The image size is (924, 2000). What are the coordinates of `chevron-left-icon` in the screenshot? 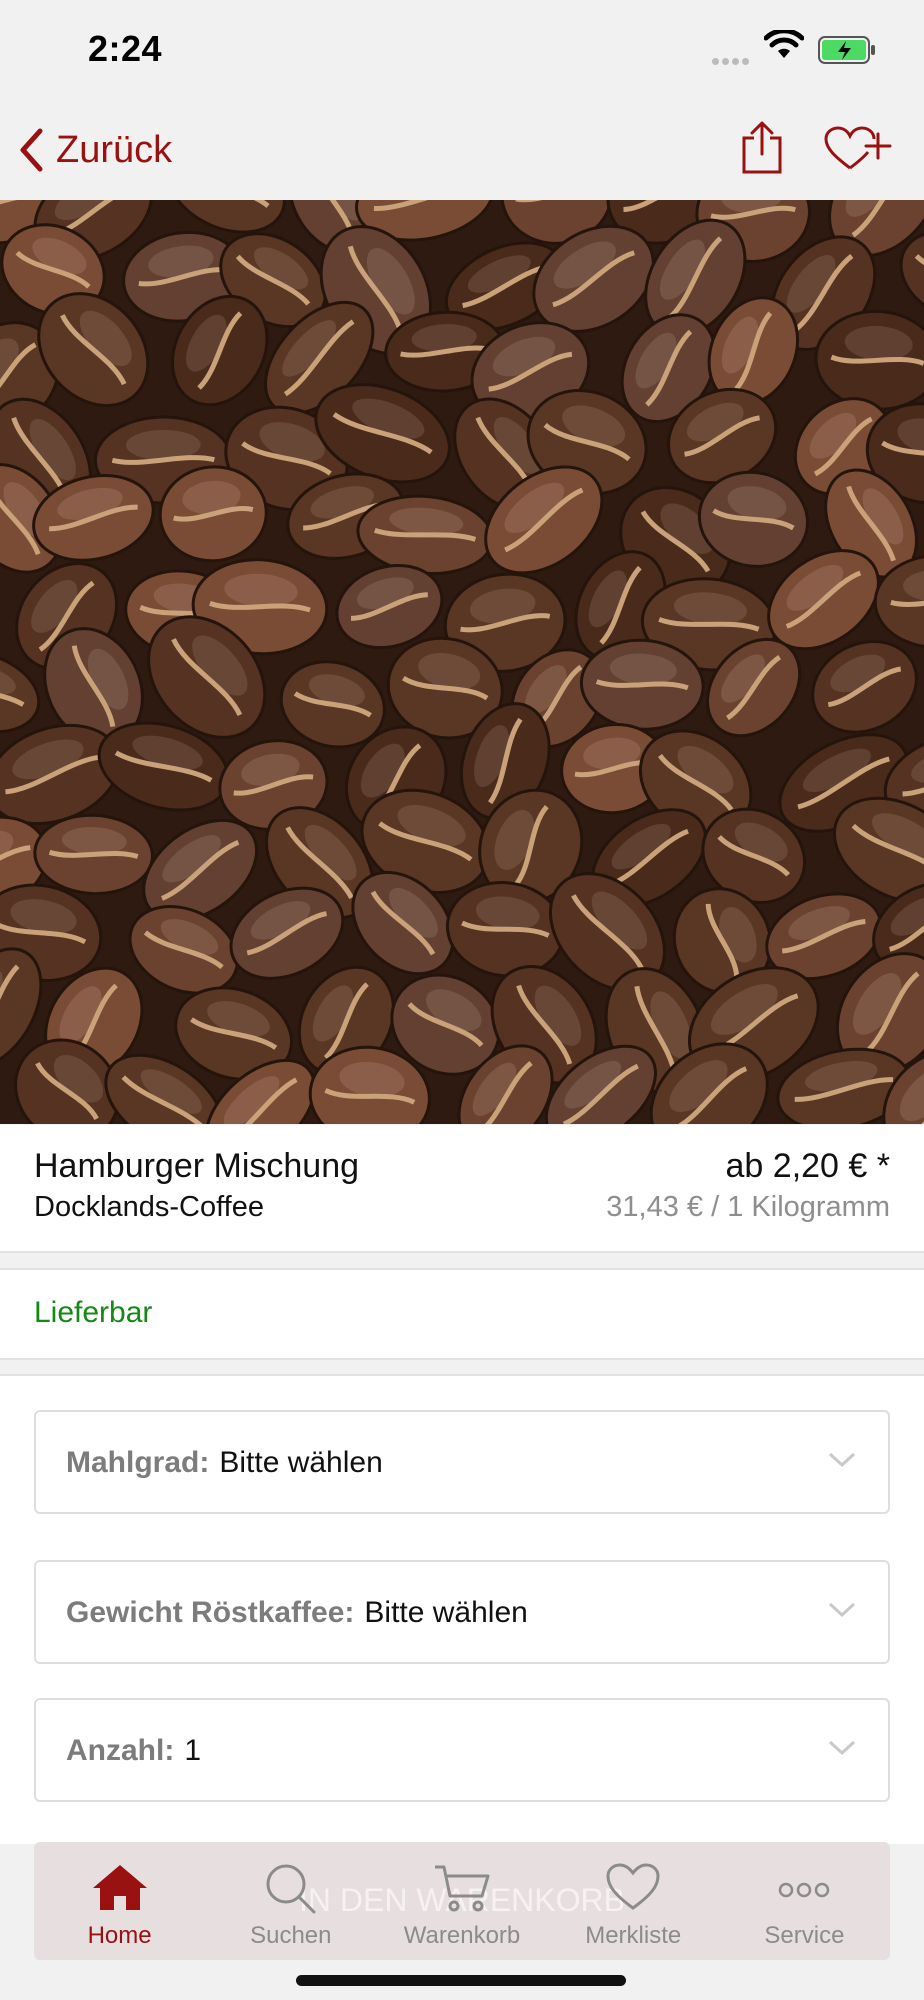 It's located at (31, 150).